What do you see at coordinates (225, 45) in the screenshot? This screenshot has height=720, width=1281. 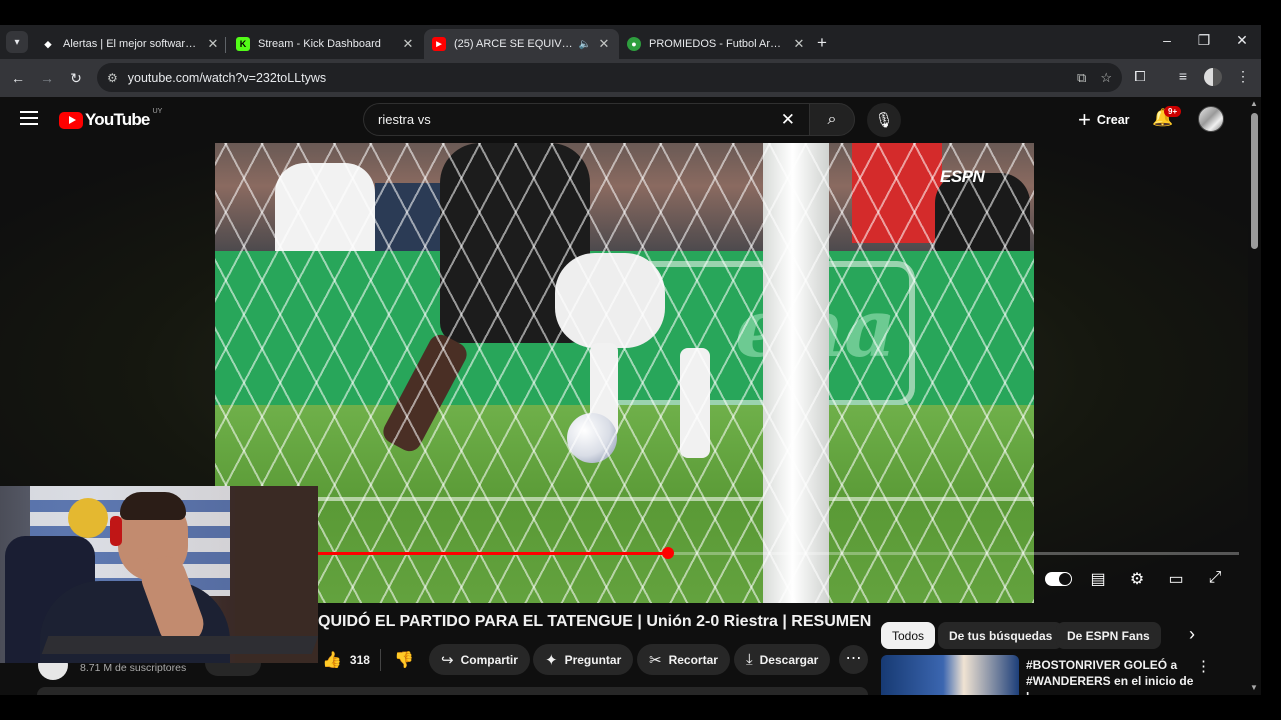 I see `tab-divider` at bounding box center [225, 45].